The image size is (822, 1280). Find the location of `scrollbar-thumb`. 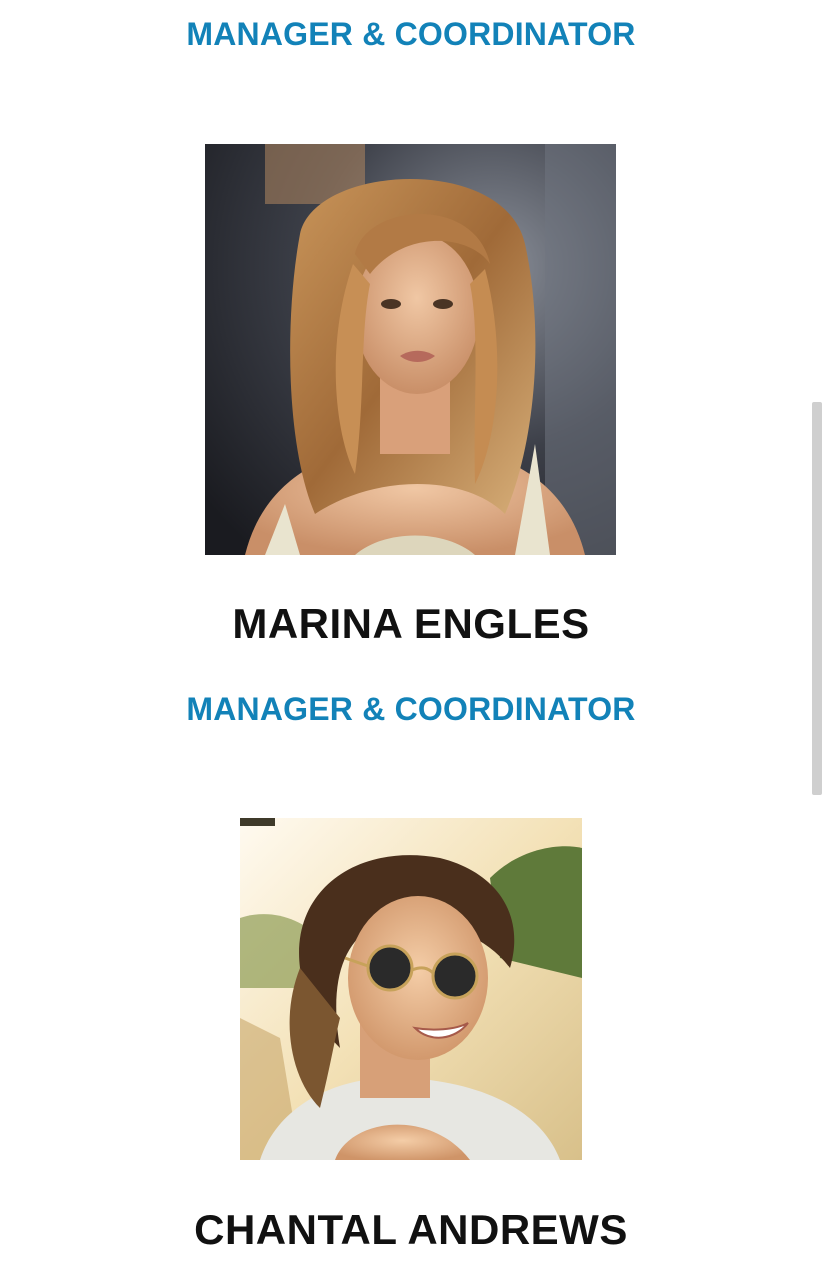

scrollbar-thumb is located at coordinates (817, 598).